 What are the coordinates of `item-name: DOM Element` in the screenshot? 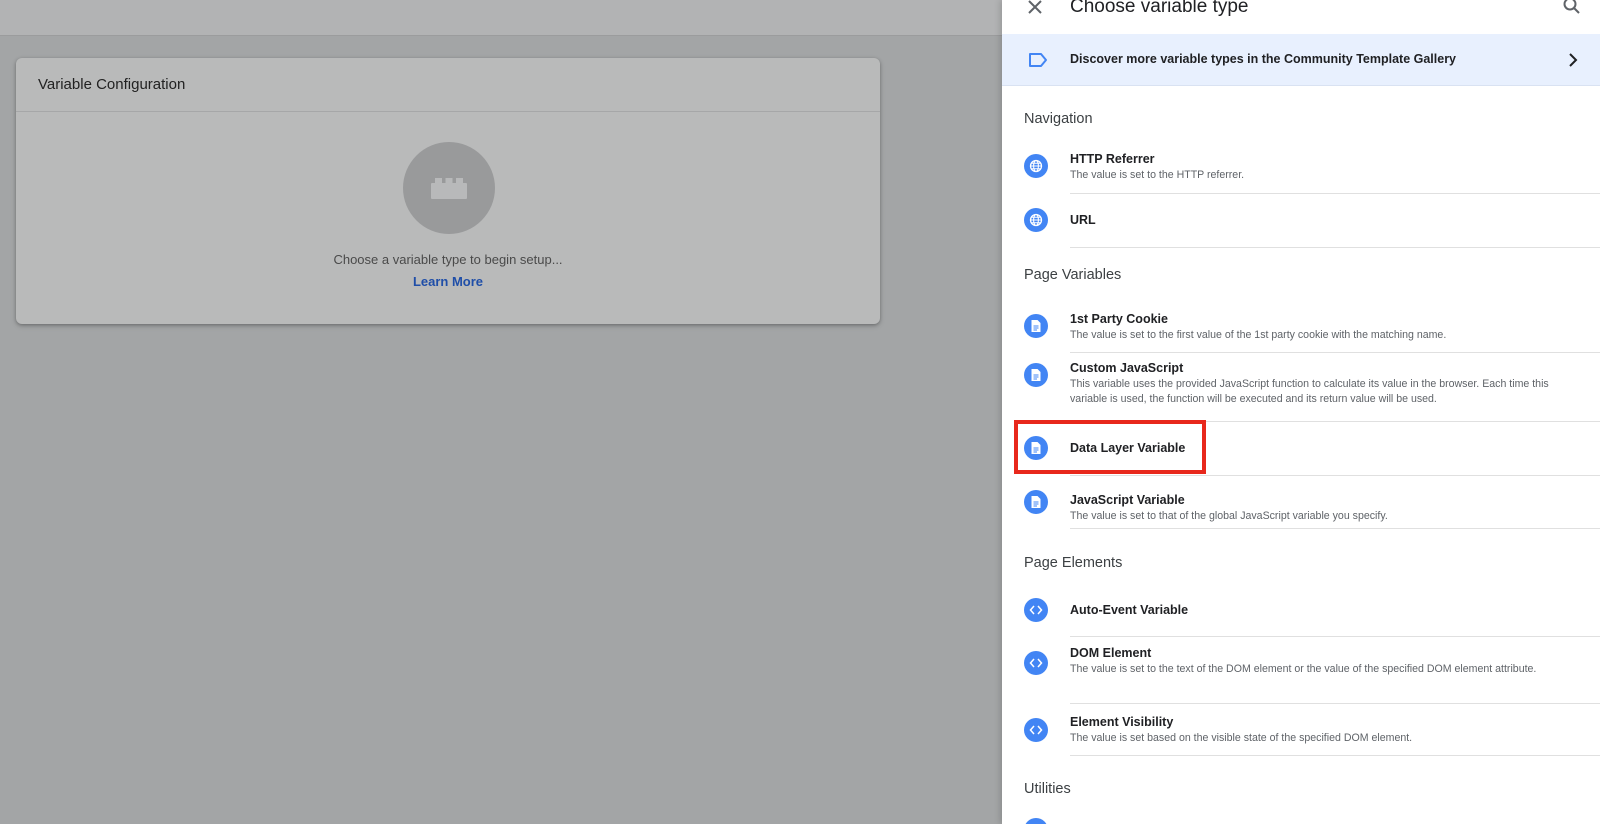 It's located at (1111, 653).